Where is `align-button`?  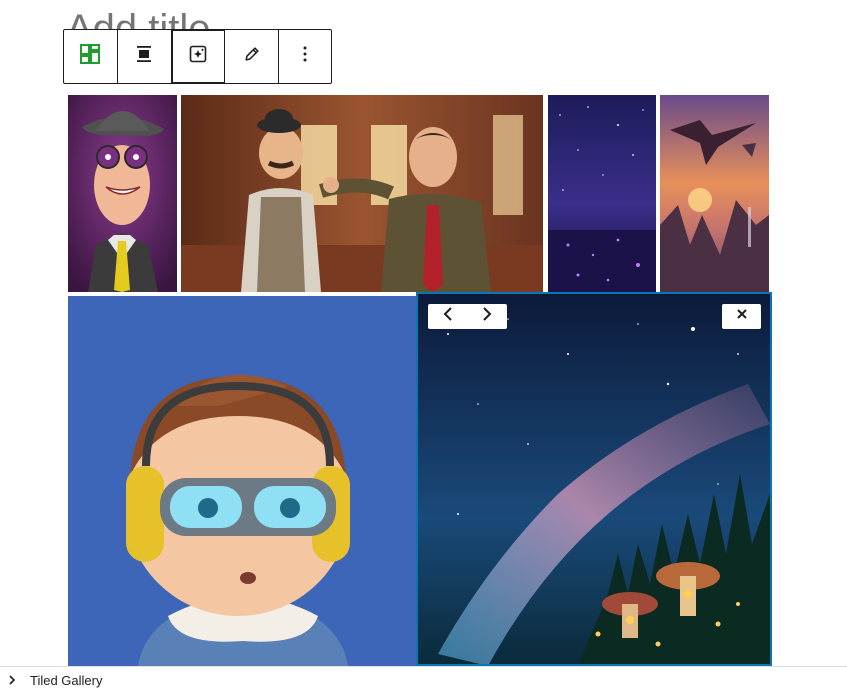 align-button is located at coordinates (145, 56).